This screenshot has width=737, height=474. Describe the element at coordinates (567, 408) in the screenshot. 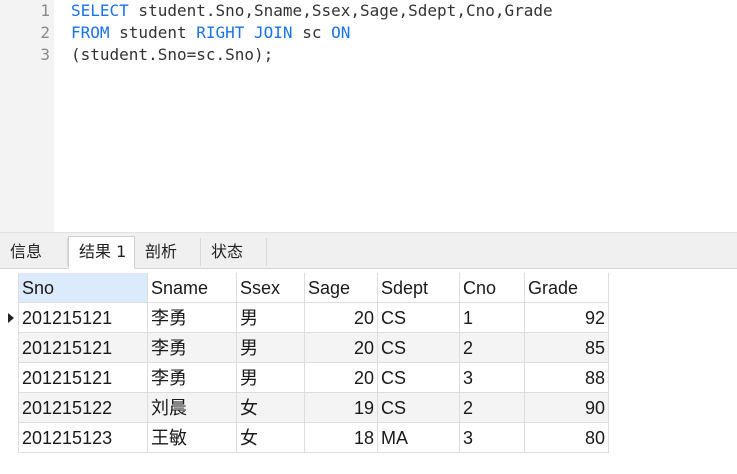

I see `table-cell-grade: 90` at that location.